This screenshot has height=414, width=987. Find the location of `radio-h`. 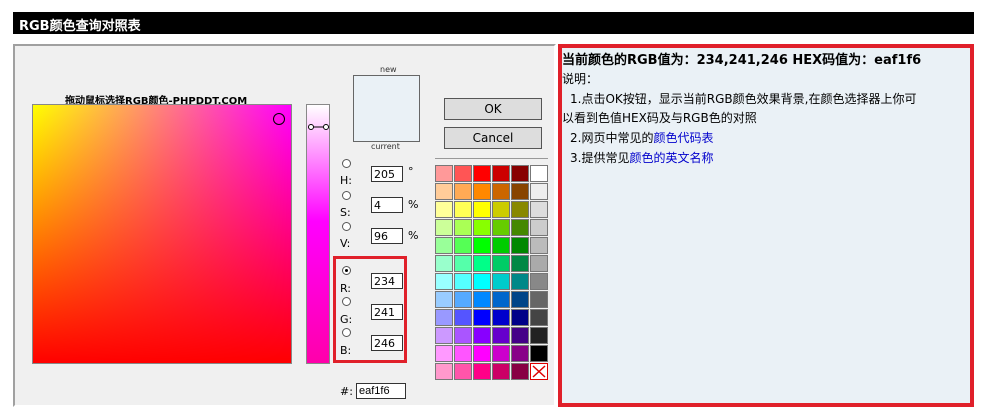

radio-h is located at coordinates (346, 163).